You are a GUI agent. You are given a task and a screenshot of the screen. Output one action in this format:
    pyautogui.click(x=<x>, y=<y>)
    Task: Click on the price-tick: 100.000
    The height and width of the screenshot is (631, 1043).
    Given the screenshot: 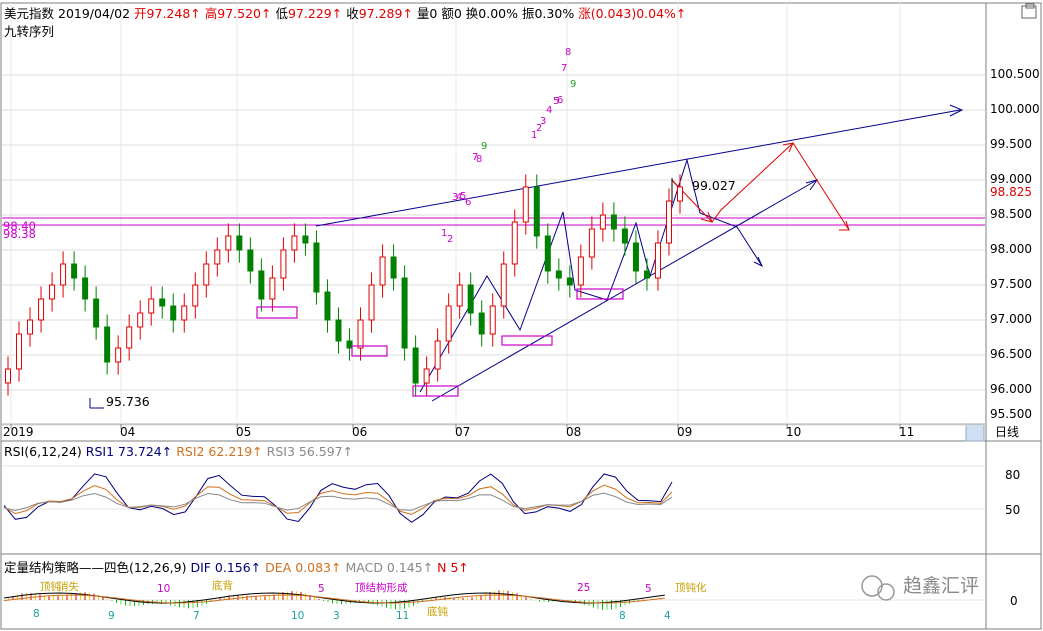 What is the action you would take?
    pyautogui.click(x=1015, y=109)
    